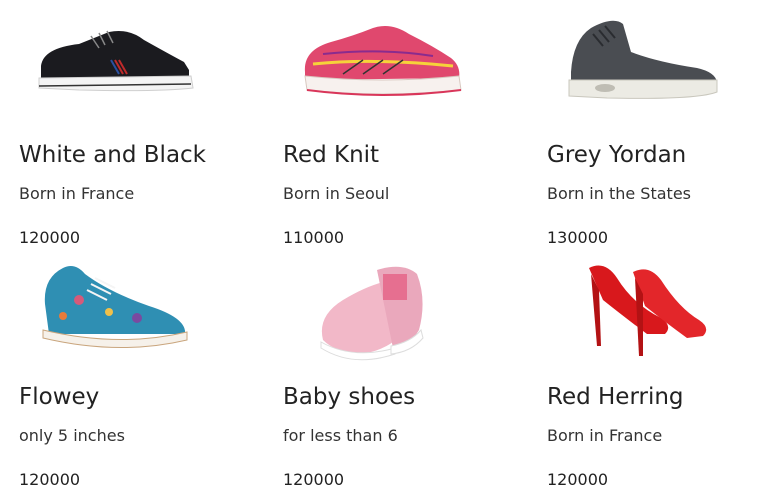 The width and height of the screenshot is (776, 493). Describe the element at coordinates (314, 237) in the screenshot. I see `product-price: 110000` at that location.